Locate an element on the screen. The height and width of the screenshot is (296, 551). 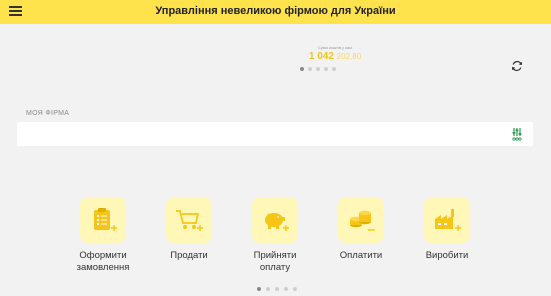
action-pay: Оплатити is located at coordinates (361, 229).